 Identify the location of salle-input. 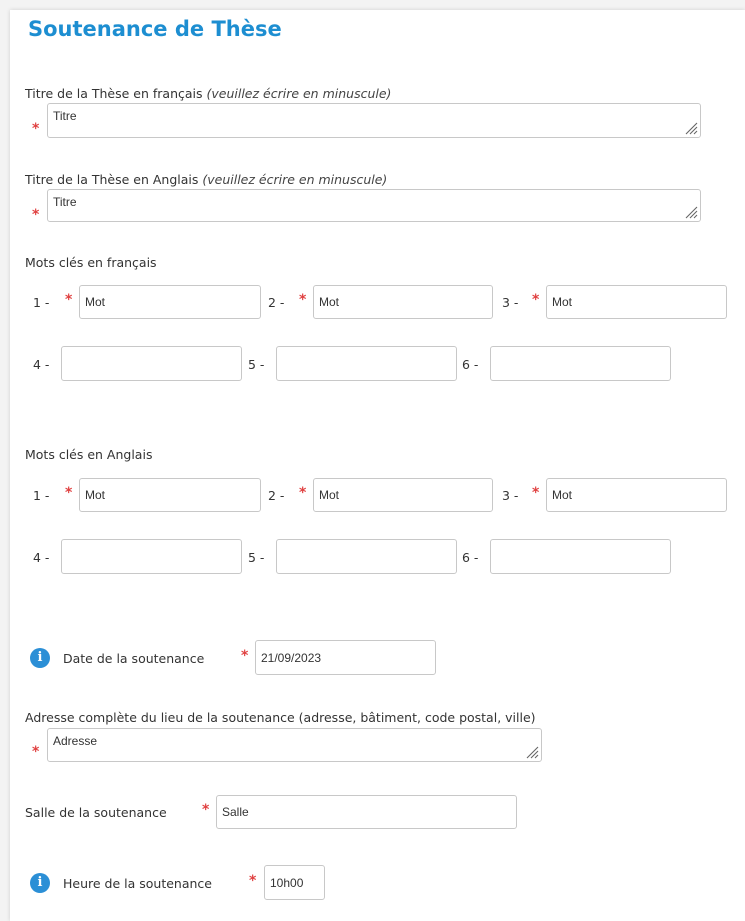
(366, 812).